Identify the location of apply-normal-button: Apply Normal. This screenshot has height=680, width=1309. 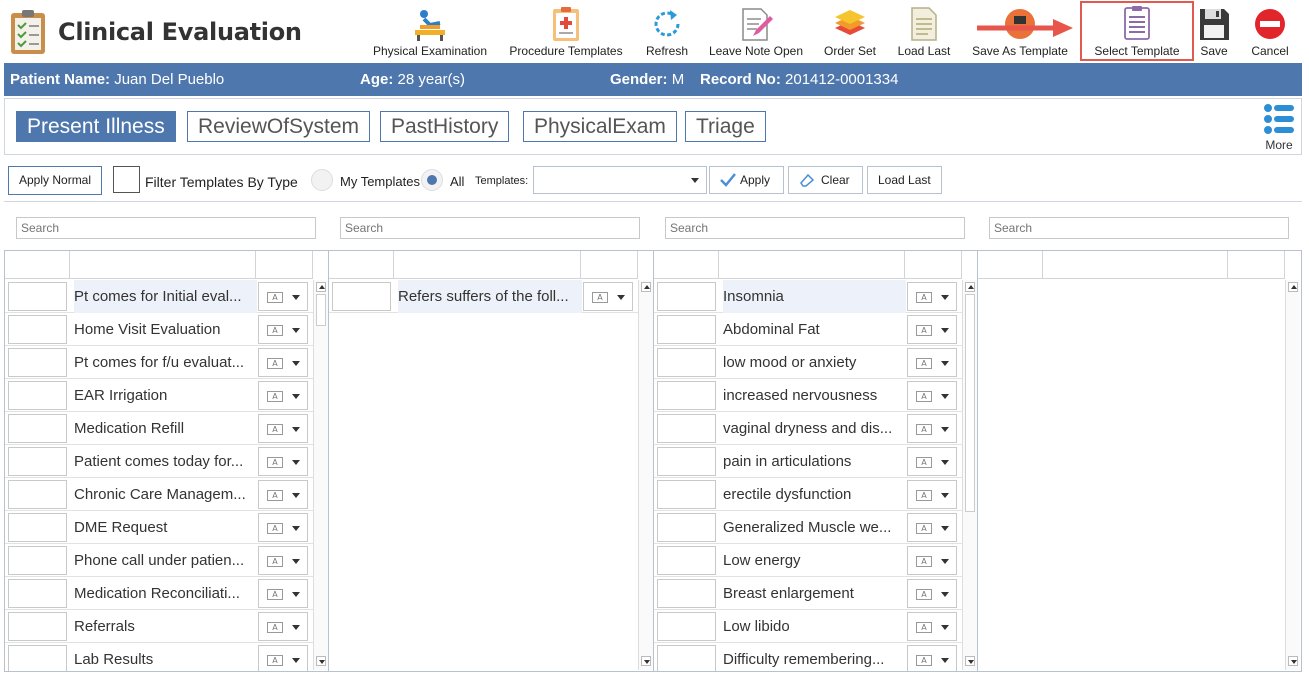
(55, 180).